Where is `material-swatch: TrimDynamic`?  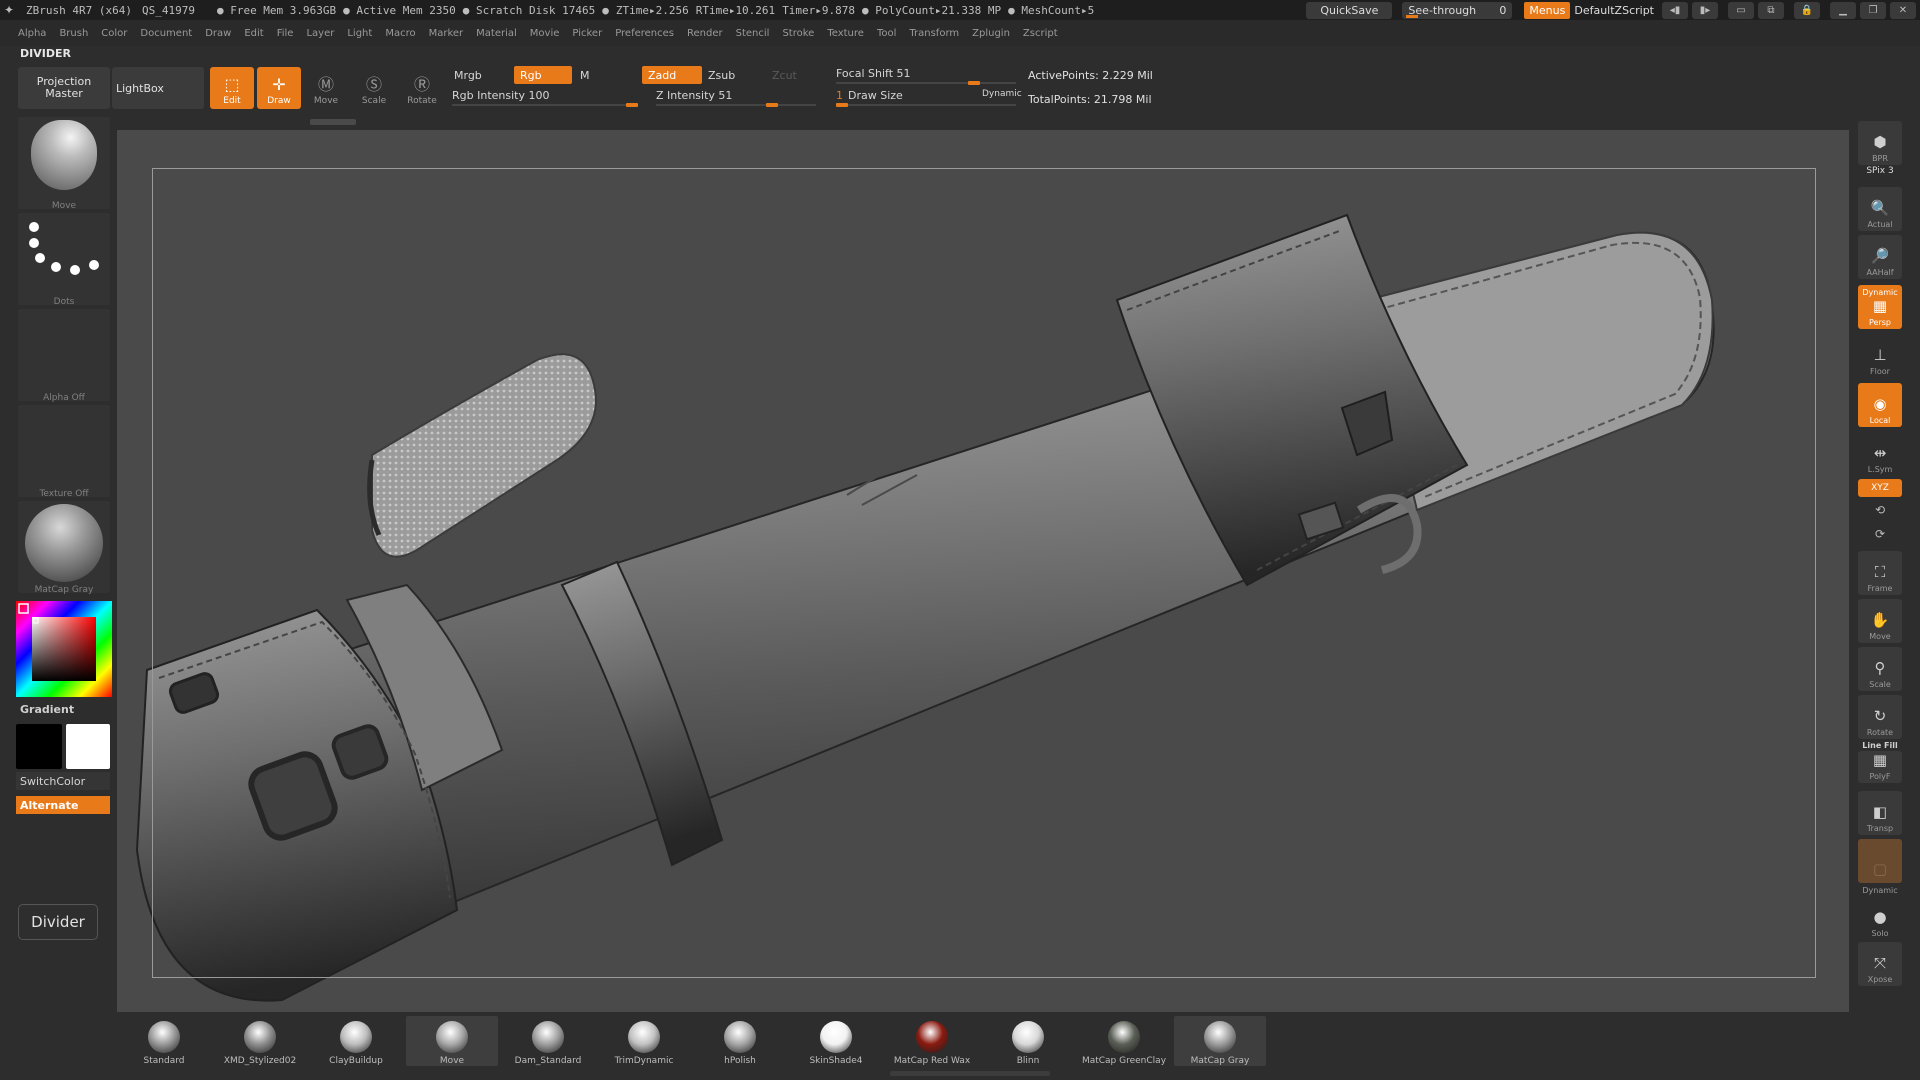
material-swatch: TrimDynamic is located at coordinates (644, 1041).